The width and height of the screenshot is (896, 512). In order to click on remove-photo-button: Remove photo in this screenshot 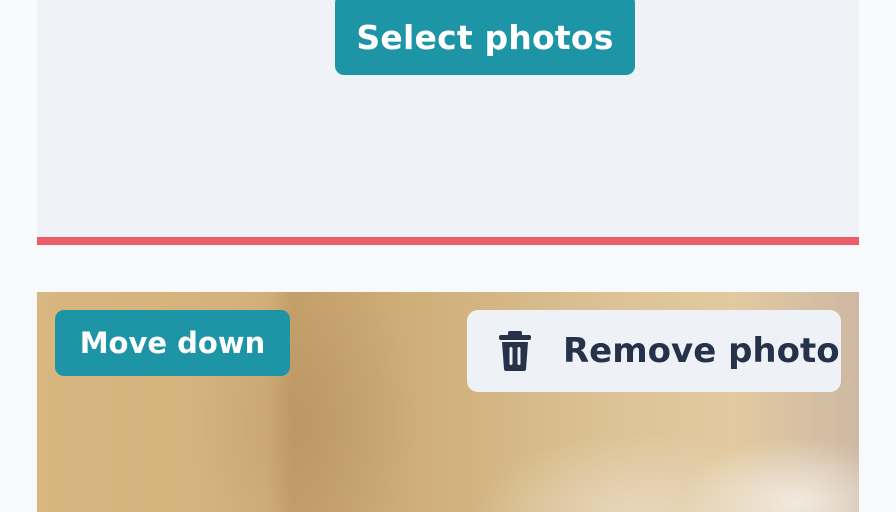, I will do `click(654, 351)`.